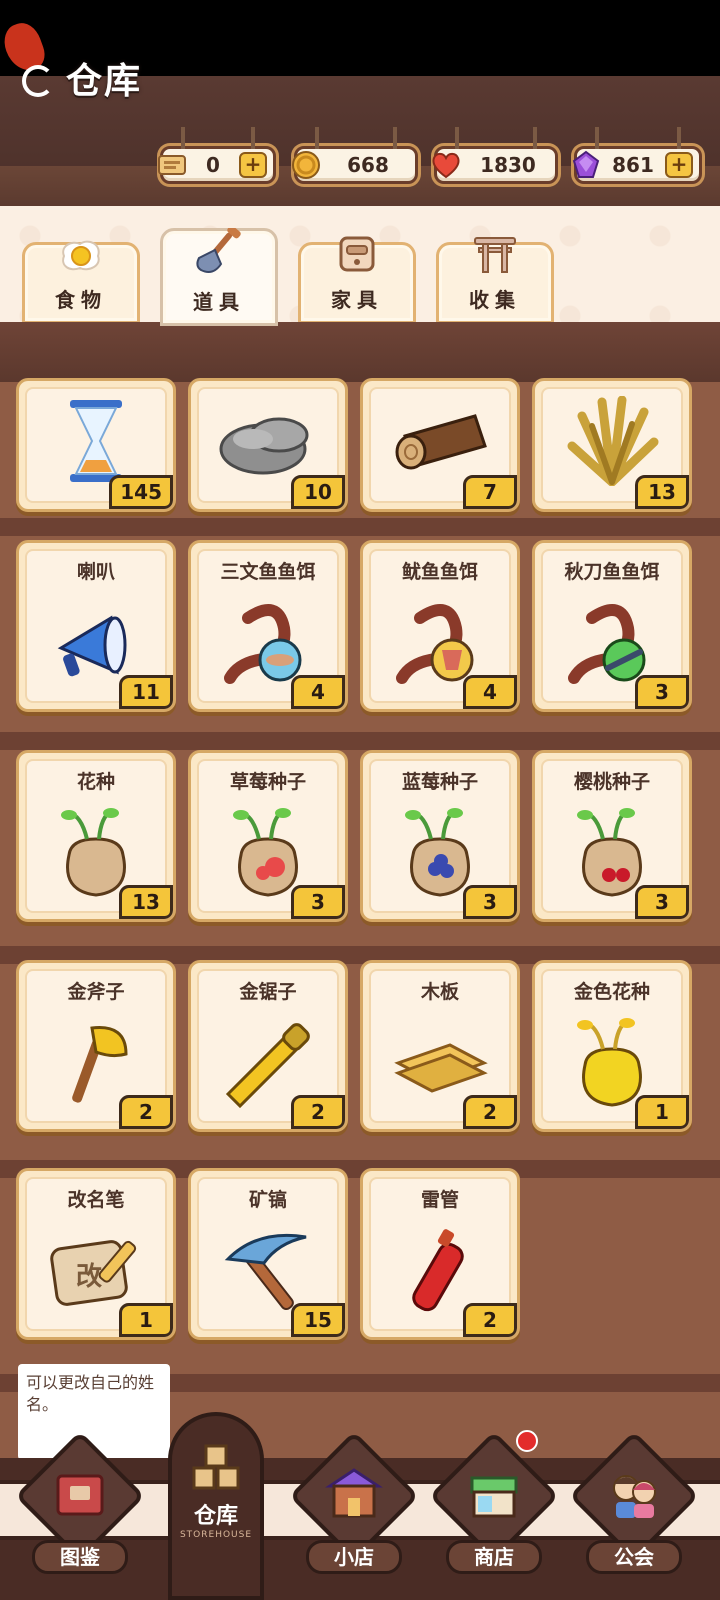 The height and width of the screenshot is (1600, 720). Describe the element at coordinates (104, 81) in the screenshot. I see `page-title: 仓库` at that location.